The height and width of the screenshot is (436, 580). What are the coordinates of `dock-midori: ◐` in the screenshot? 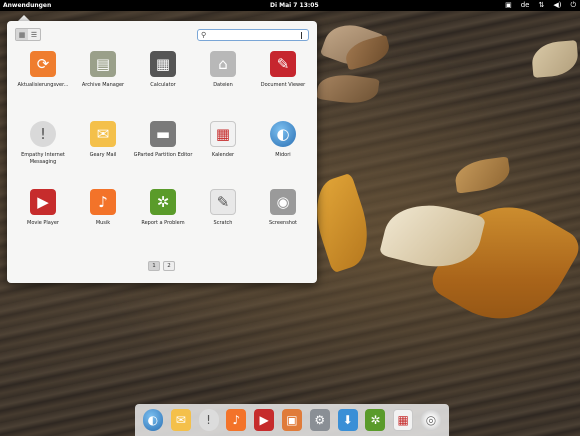 It's located at (152, 420).